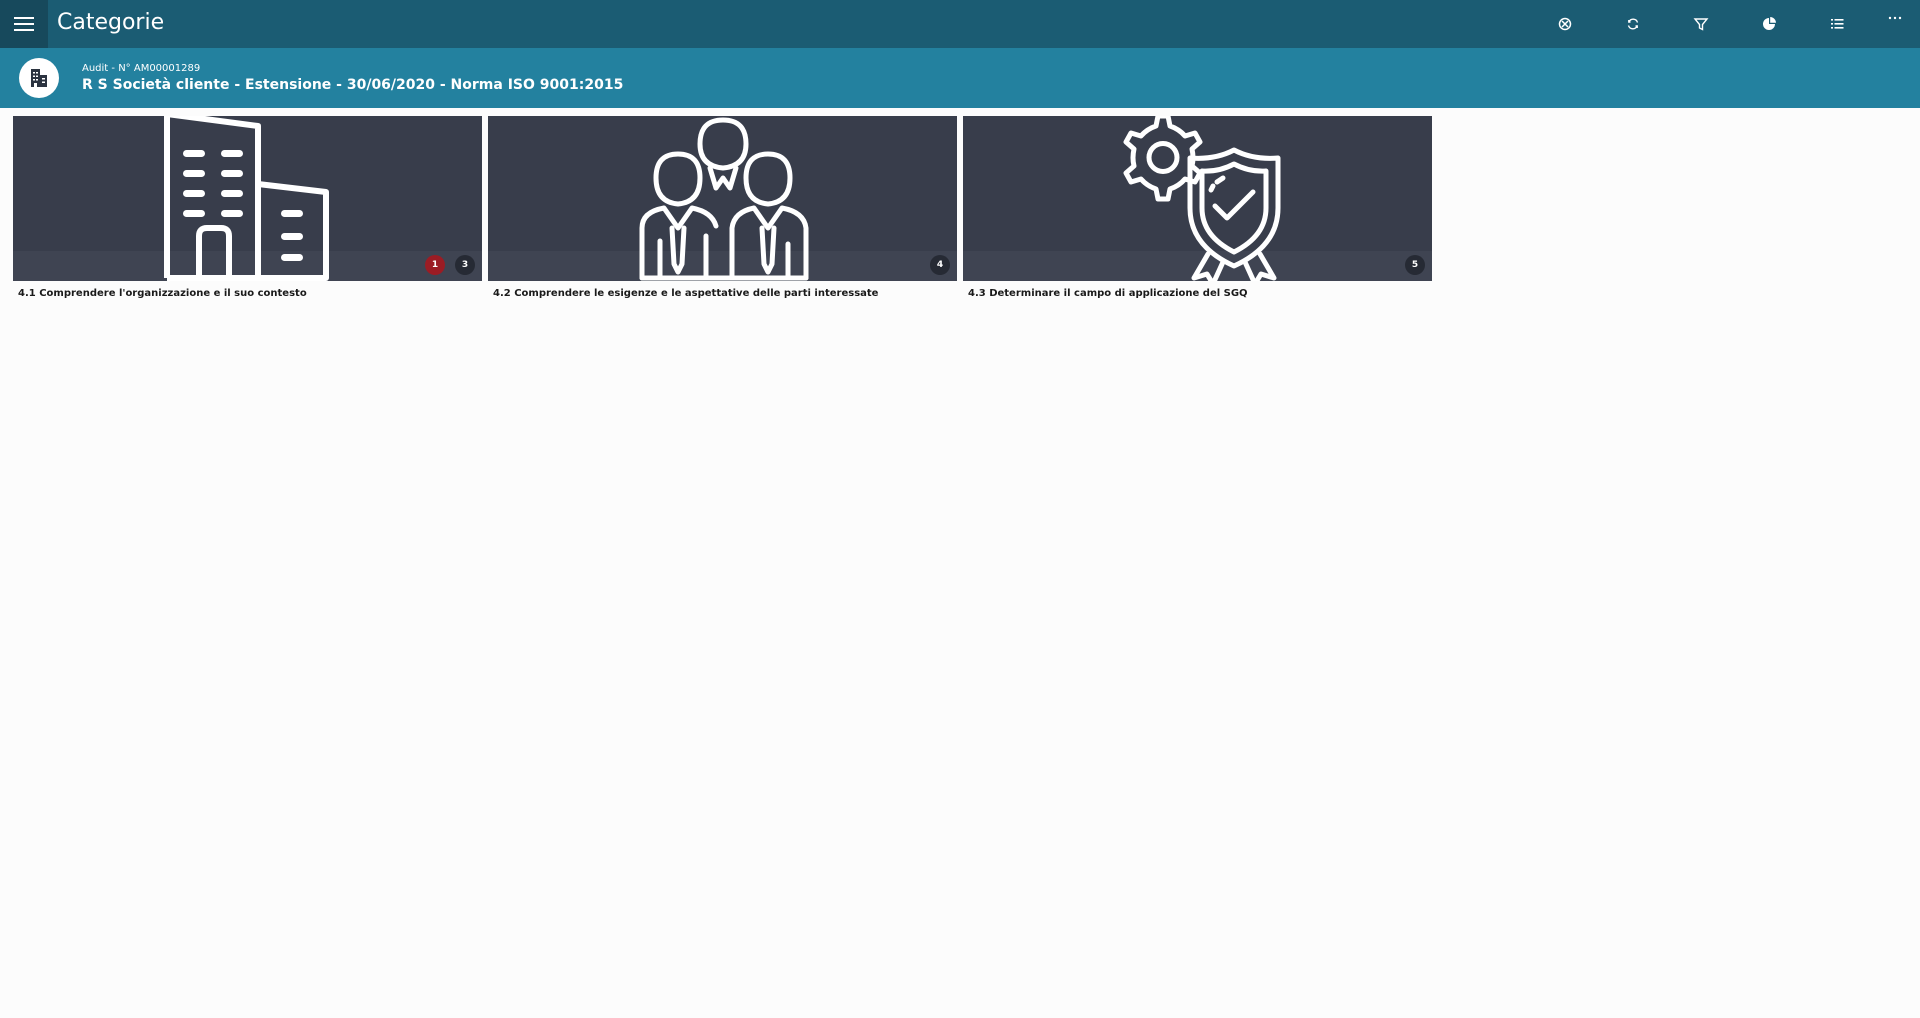 This screenshot has width=1920, height=1018. Describe the element at coordinates (940, 265) in the screenshot. I see `count-badge: 4` at that location.